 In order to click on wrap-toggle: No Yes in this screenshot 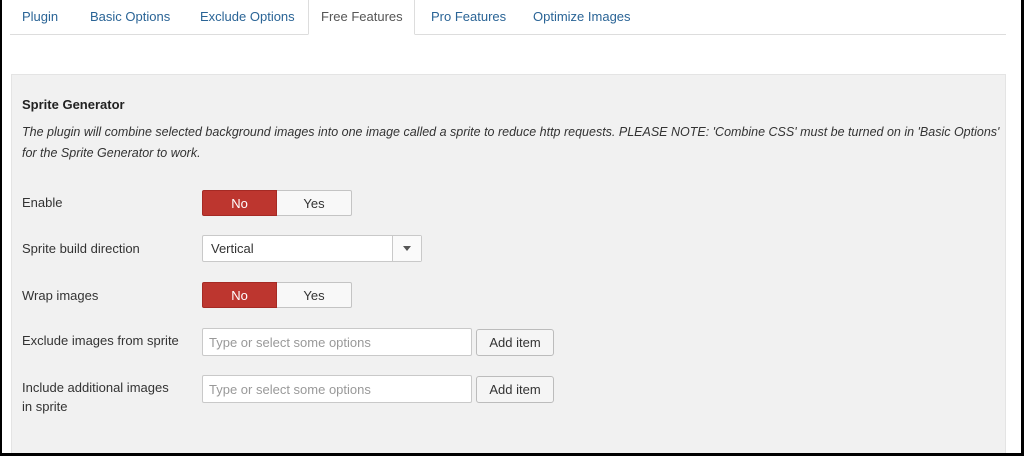, I will do `click(277, 295)`.